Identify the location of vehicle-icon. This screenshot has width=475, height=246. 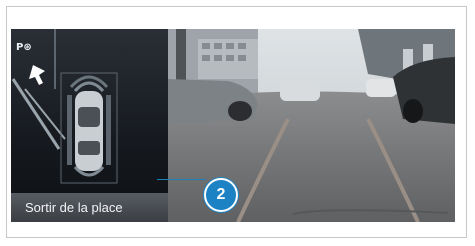
(89, 131).